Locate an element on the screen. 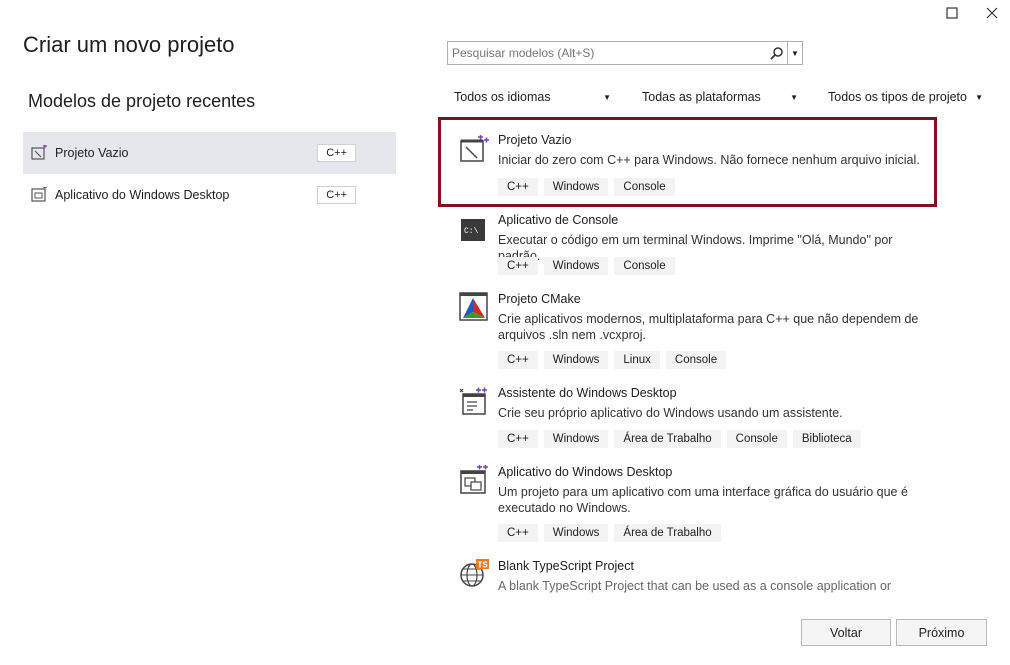  cmake-icon is located at coordinates (473, 306).